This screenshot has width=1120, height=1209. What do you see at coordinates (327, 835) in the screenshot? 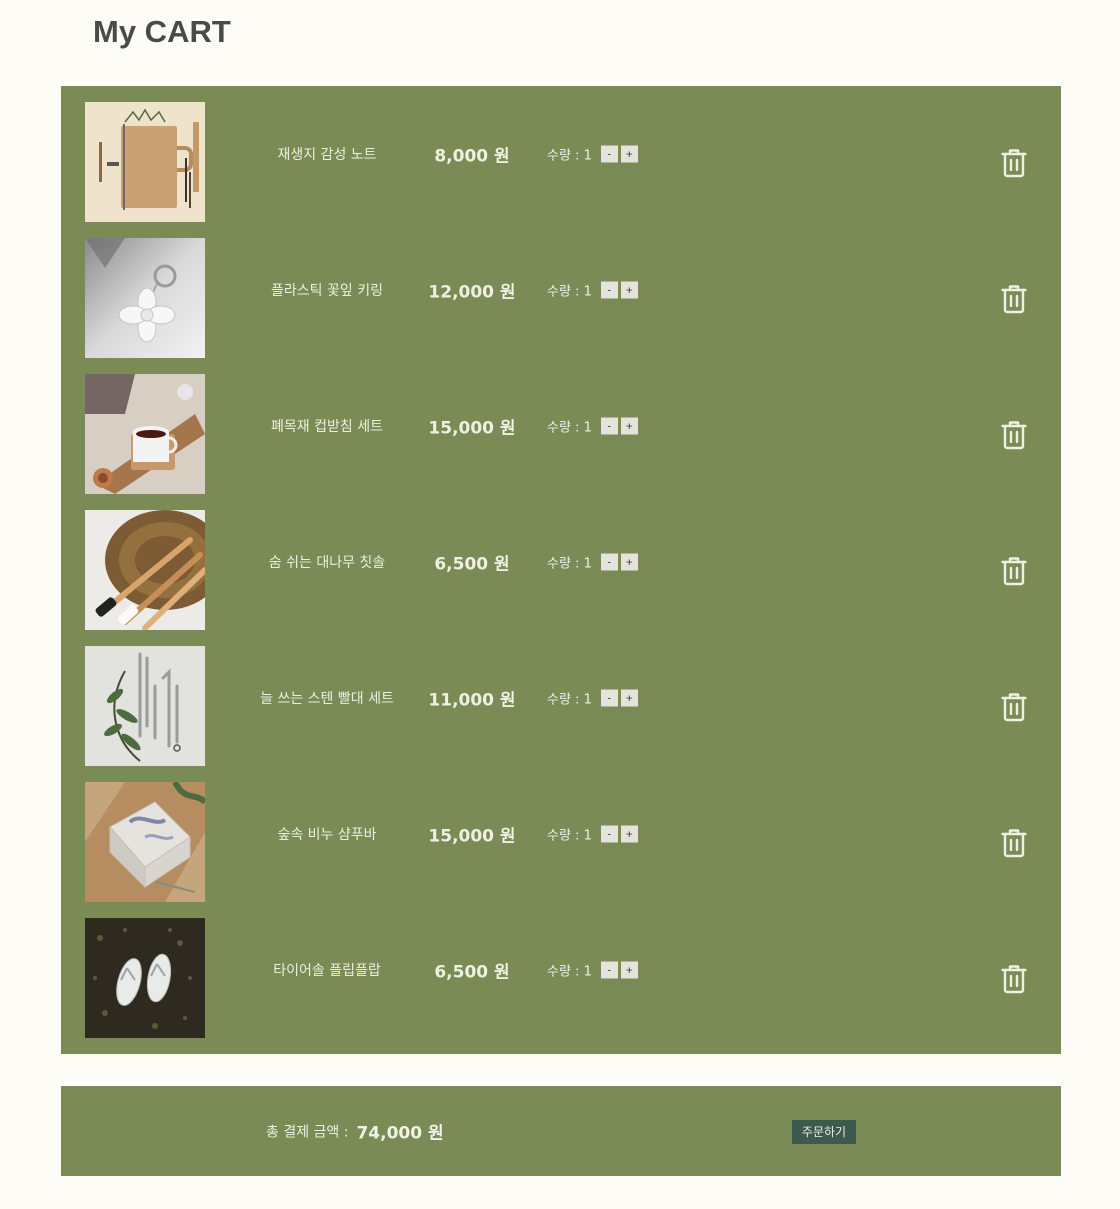
I see `product-name: 숲속 비누 샴푸바` at bounding box center [327, 835].